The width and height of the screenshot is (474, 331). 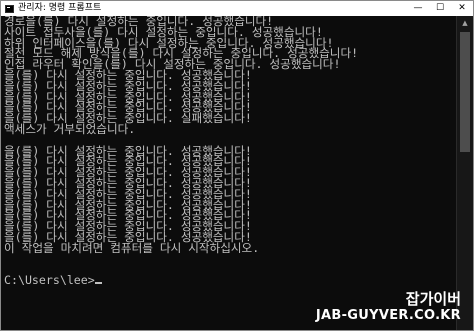 What do you see at coordinates (49, 280) in the screenshot?
I see `prompt-path: C:\Users\lee>` at bounding box center [49, 280].